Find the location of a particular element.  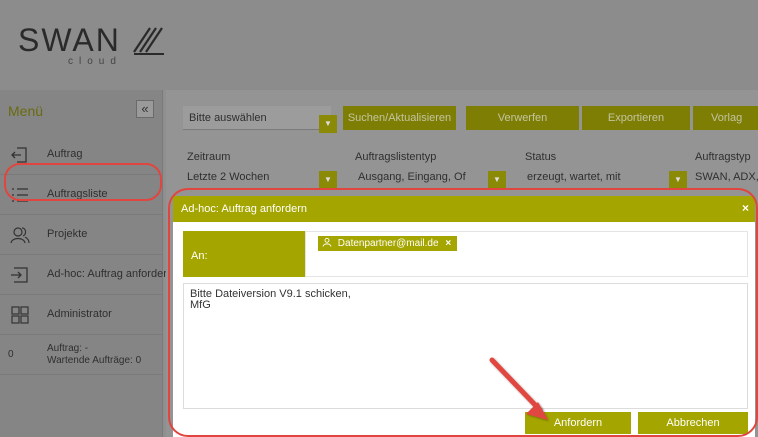

recipient-label-box: An: is located at coordinates (244, 254).